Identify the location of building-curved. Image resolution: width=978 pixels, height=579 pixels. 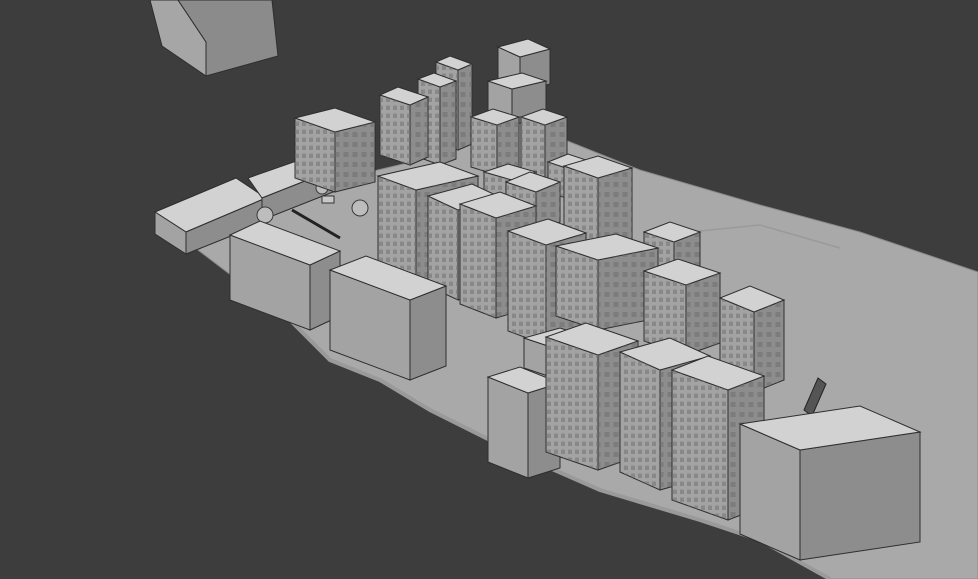
(335, 150).